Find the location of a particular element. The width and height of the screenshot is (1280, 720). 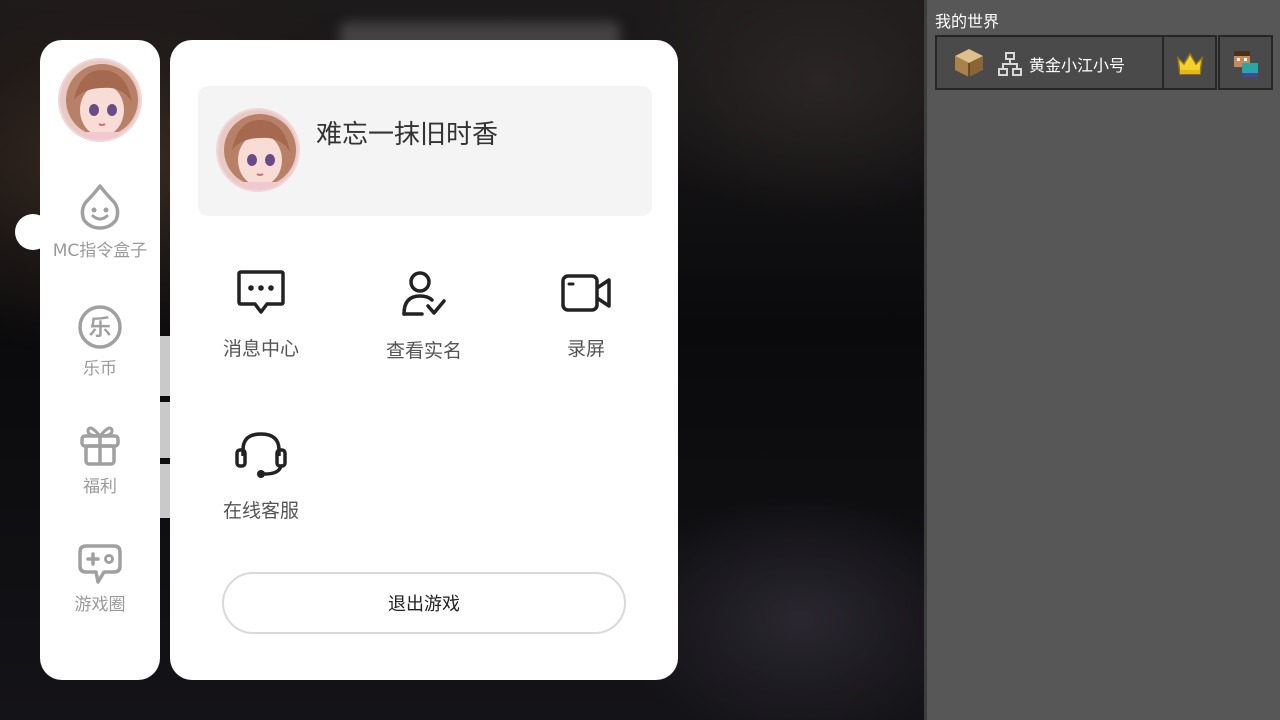

sidebar-avatar is located at coordinates (100, 100).